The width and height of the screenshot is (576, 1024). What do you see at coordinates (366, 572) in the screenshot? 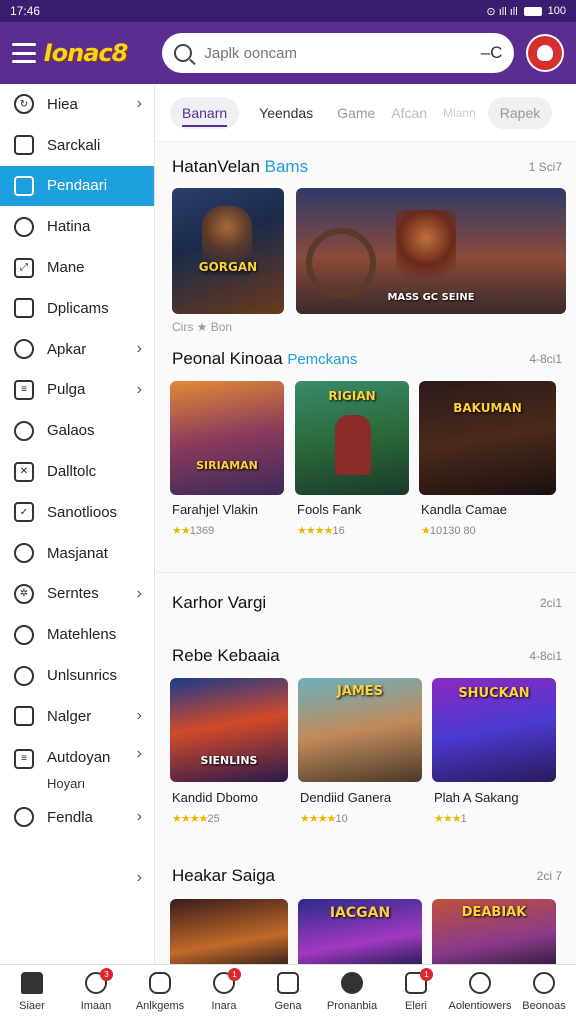
I see `section-divider` at bounding box center [366, 572].